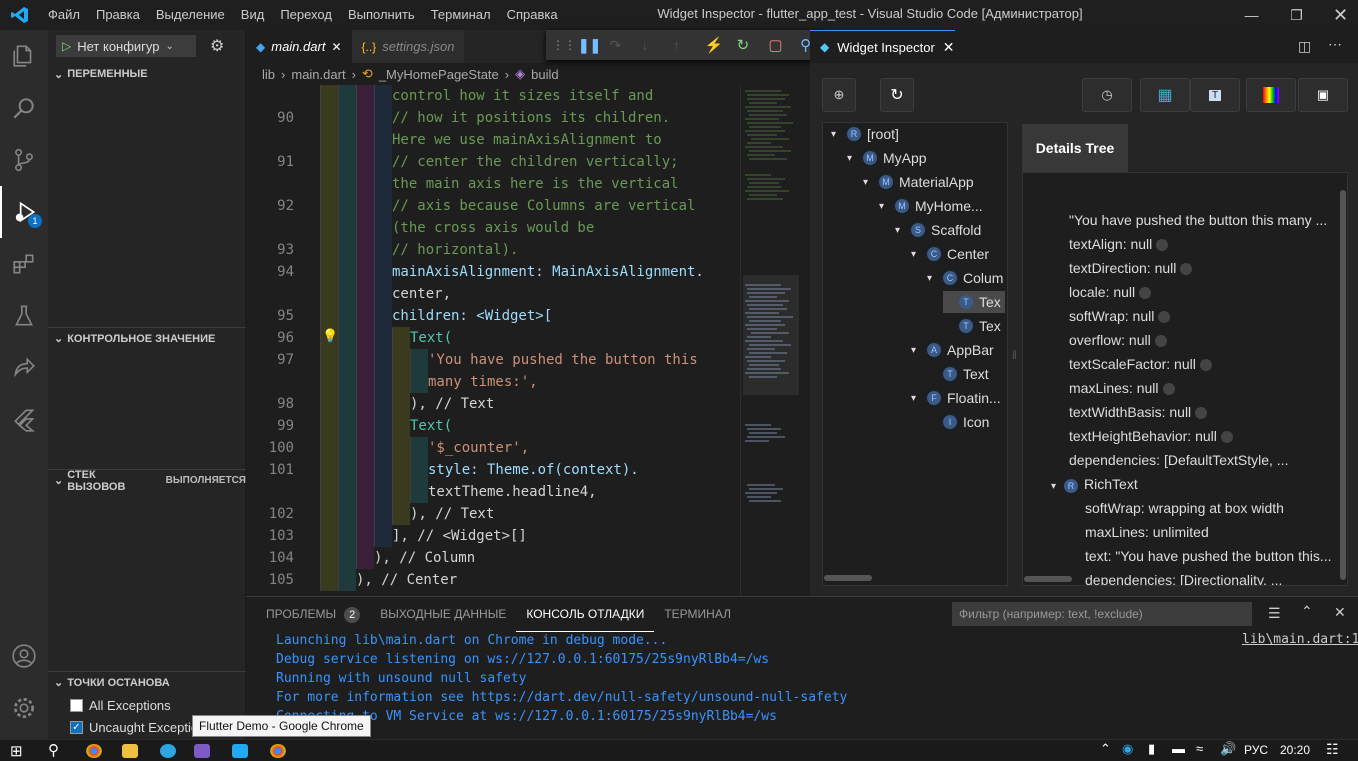 Image resolution: width=1358 pixels, height=761 pixels. What do you see at coordinates (313, 614) in the screenshot?
I see `panel-tab: ПРОБЛЕМЫ 2` at bounding box center [313, 614].